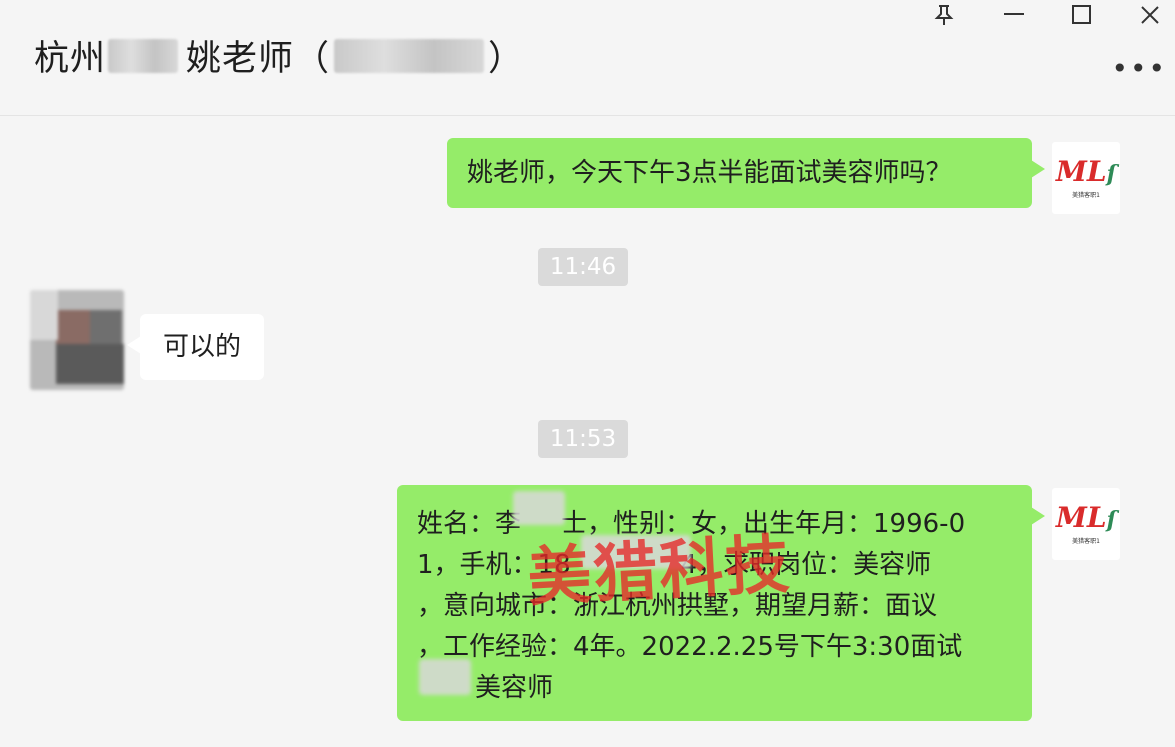 This screenshot has height=747, width=1175. Describe the element at coordinates (1150, 15) in the screenshot. I see `close-icon` at that location.